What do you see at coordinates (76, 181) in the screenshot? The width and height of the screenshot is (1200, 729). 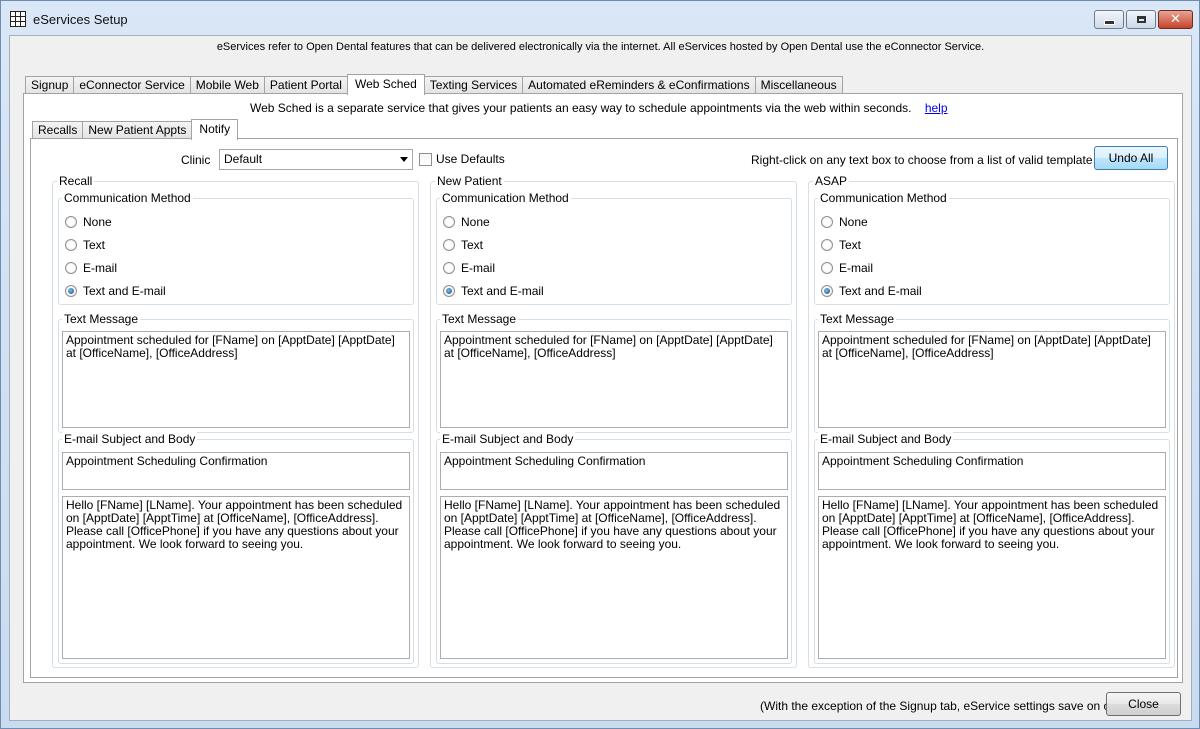 I see `recall-group-title: Recall` at bounding box center [76, 181].